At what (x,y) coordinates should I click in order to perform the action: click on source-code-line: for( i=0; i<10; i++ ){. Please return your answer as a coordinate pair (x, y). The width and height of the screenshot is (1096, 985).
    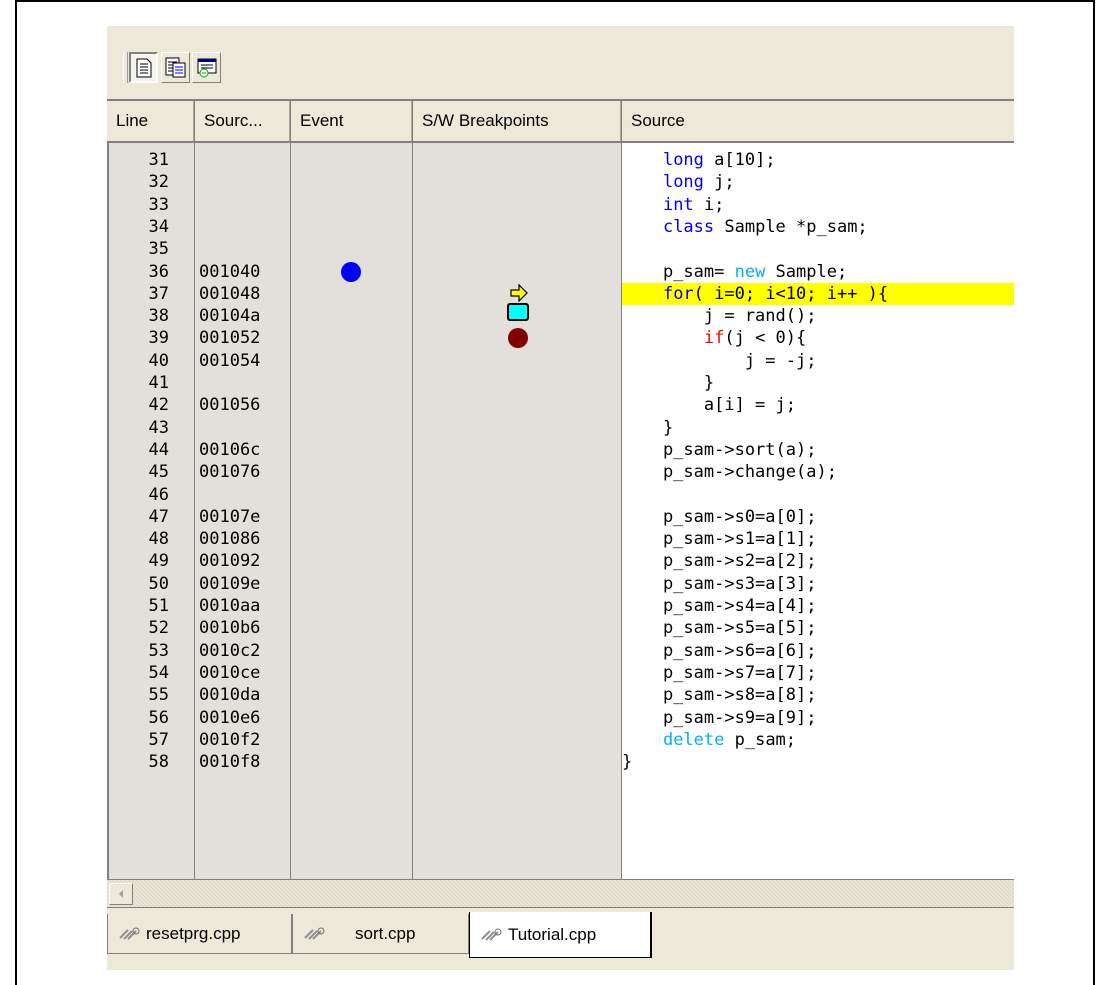
    Looking at the image, I should click on (818, 293).